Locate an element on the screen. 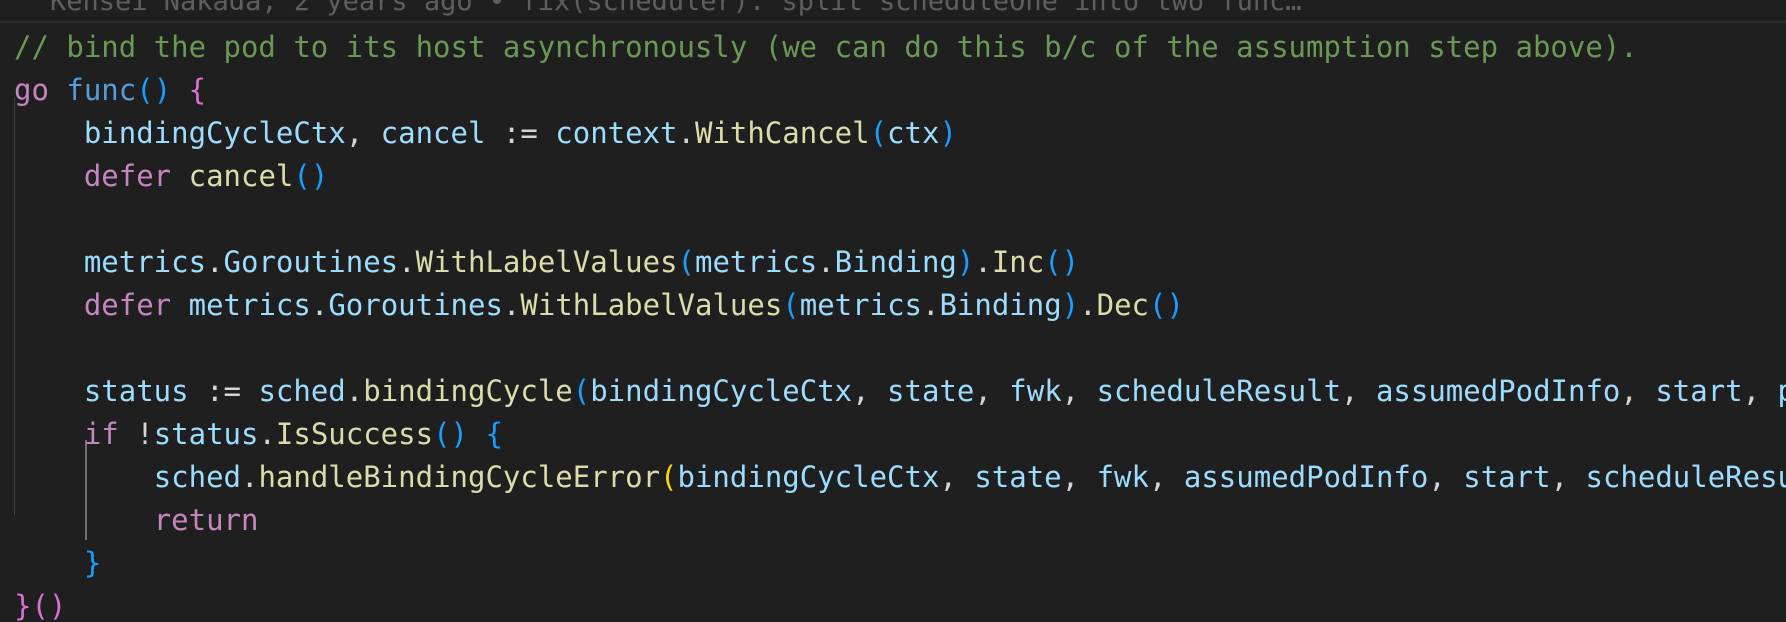  code-token: } is located at coordinates (23, 605).